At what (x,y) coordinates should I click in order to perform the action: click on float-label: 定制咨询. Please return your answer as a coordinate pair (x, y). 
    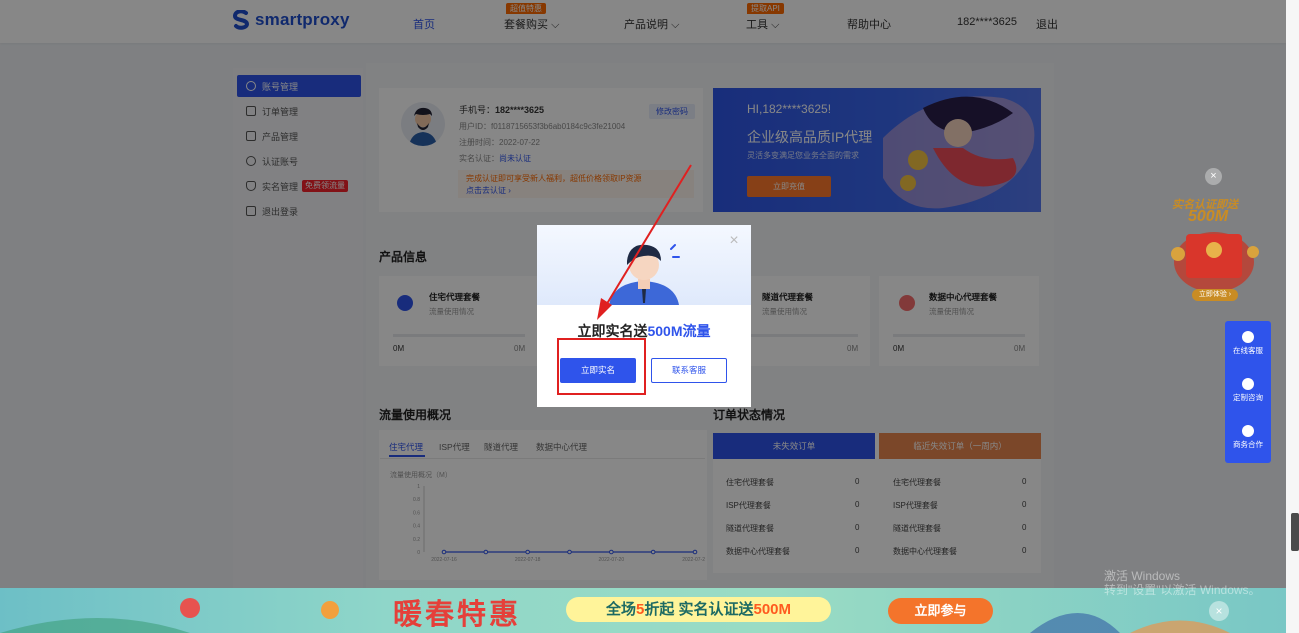
    Looking at the image, I should click on (1248, 397).